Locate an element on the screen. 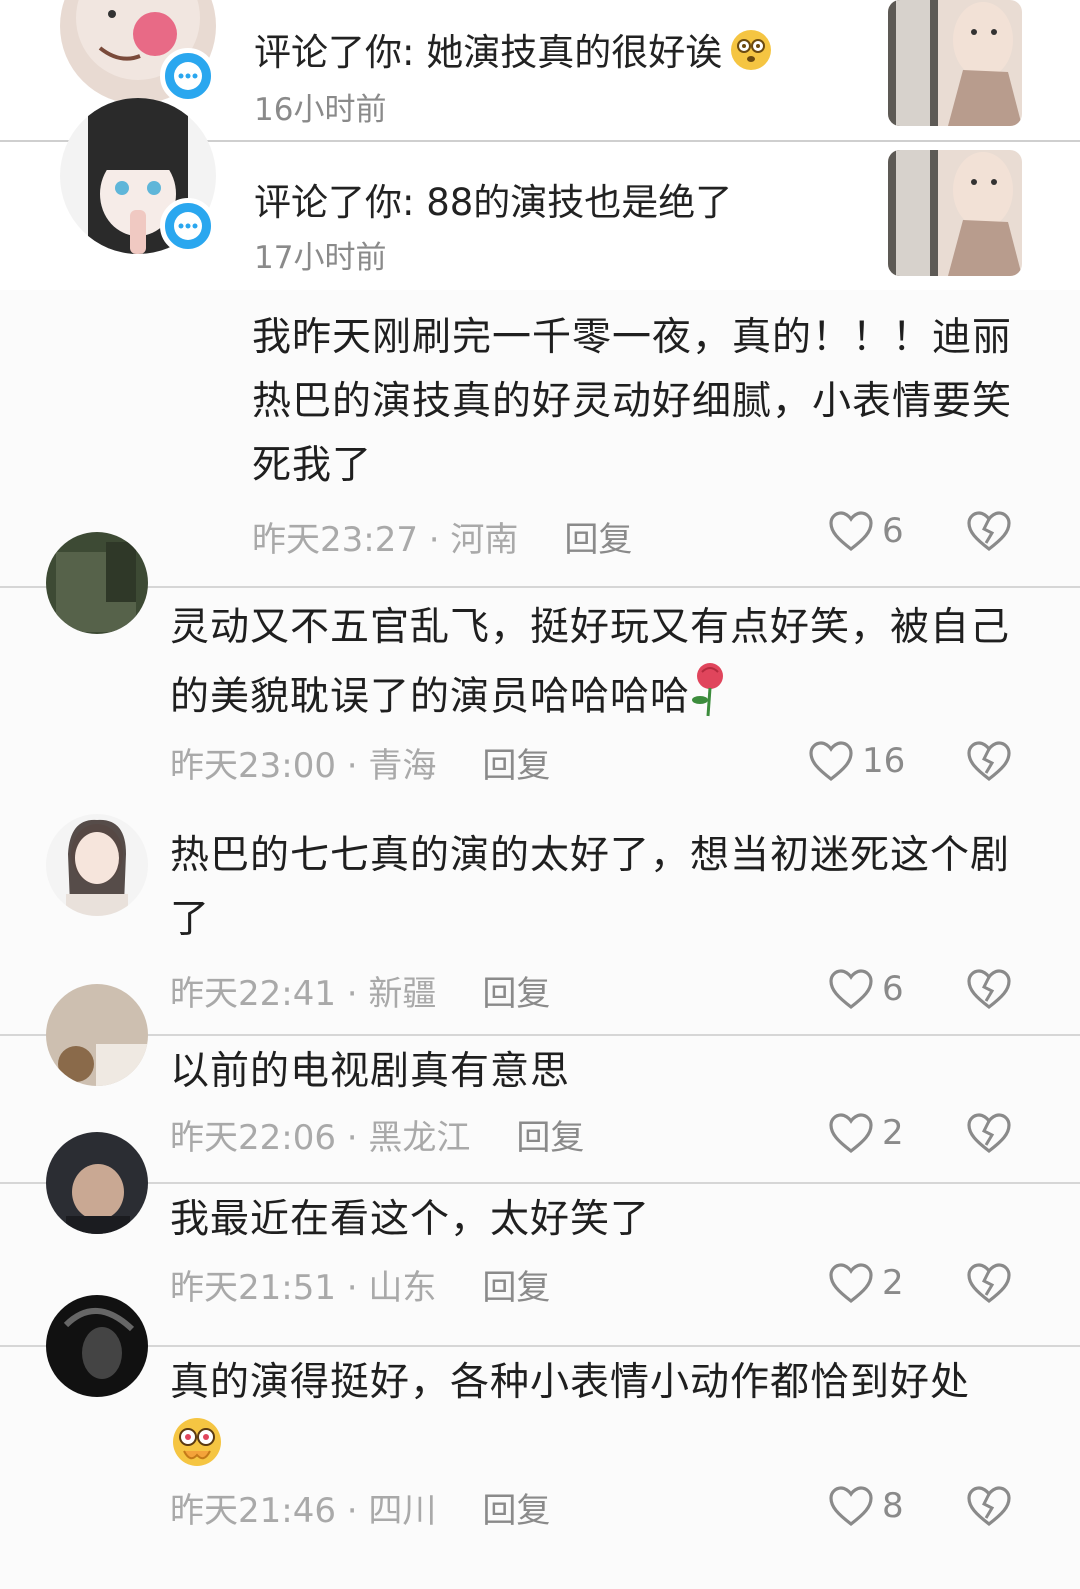 The width and height of the screenshot is (1080, 1589). comment-location: 山东 is located at coordinates (402, 1288).